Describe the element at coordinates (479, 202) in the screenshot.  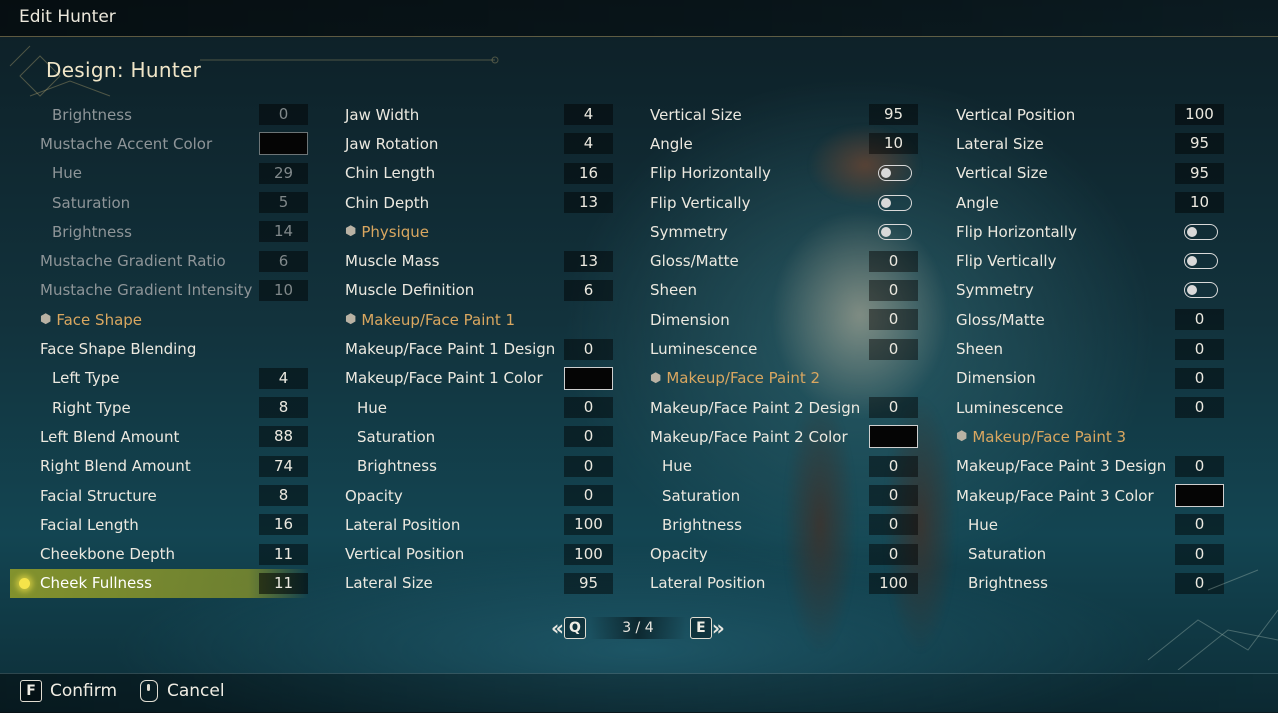
I see `setting-row-chin-depth: Chin Depth 13` at that location.